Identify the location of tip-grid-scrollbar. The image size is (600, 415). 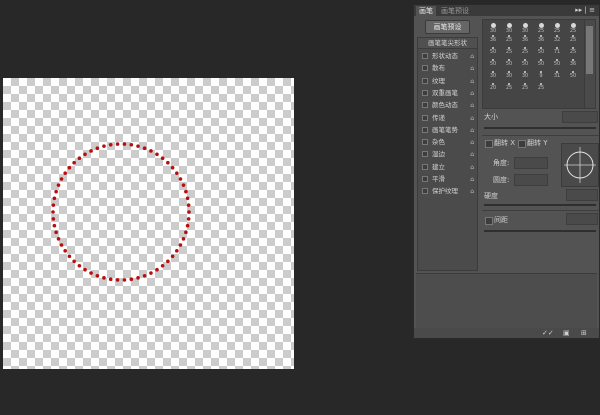
(590, 64).